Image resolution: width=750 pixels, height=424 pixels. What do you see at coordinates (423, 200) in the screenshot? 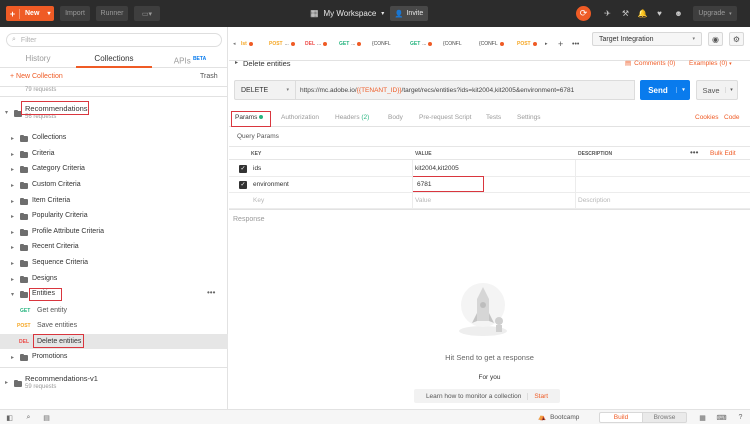
I see `value-placeholder: Value` at bounding box center [423, 200].